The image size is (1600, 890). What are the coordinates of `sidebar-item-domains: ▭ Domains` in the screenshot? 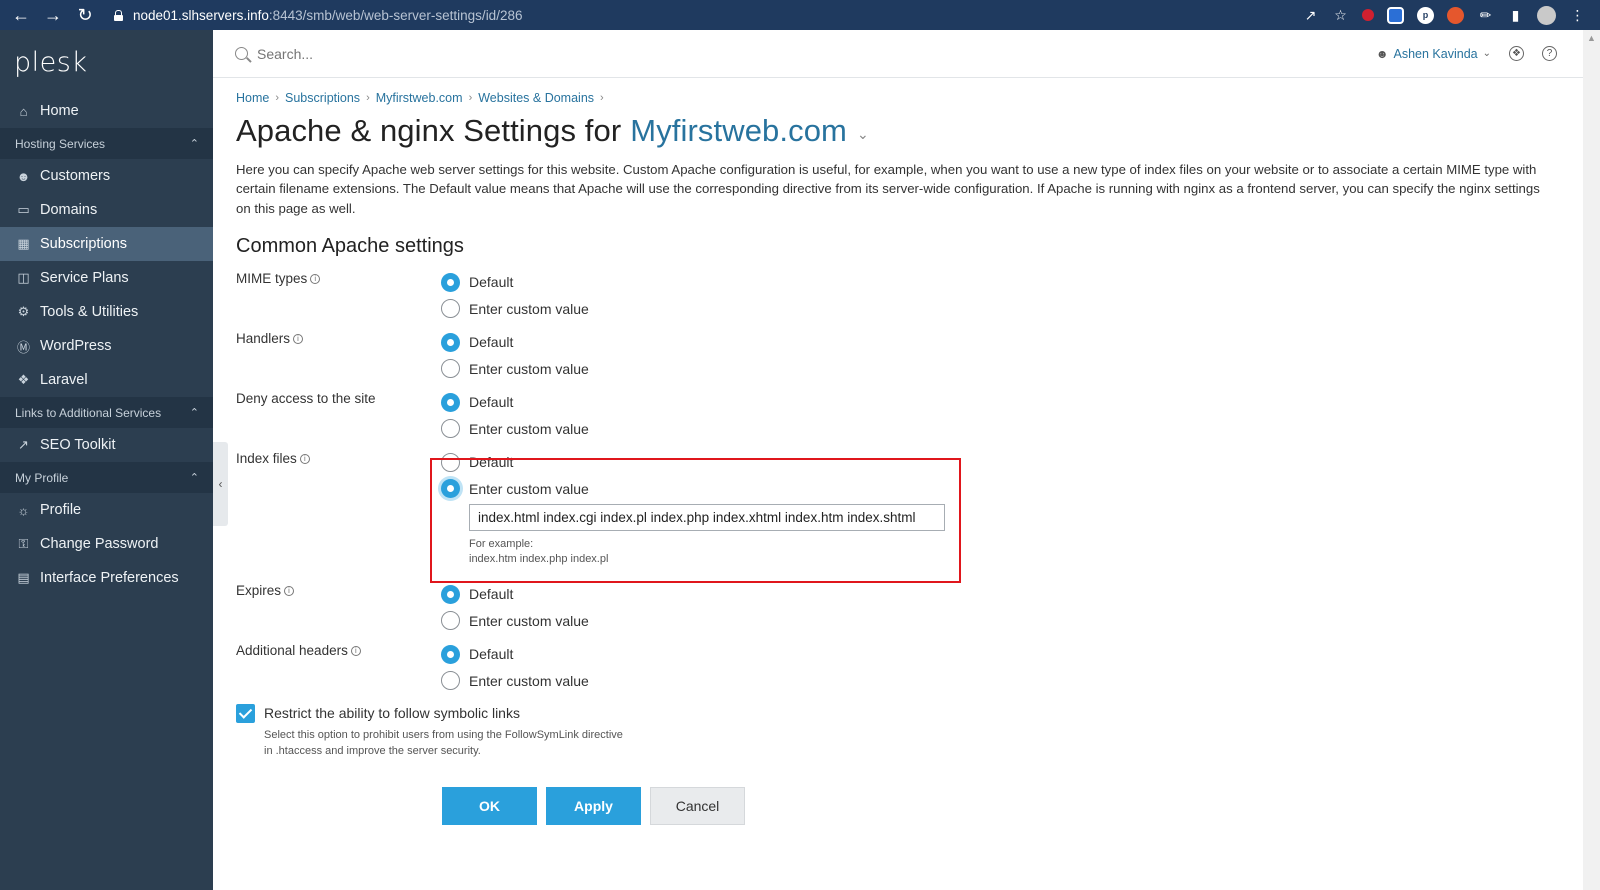 It's located at (106, 210).